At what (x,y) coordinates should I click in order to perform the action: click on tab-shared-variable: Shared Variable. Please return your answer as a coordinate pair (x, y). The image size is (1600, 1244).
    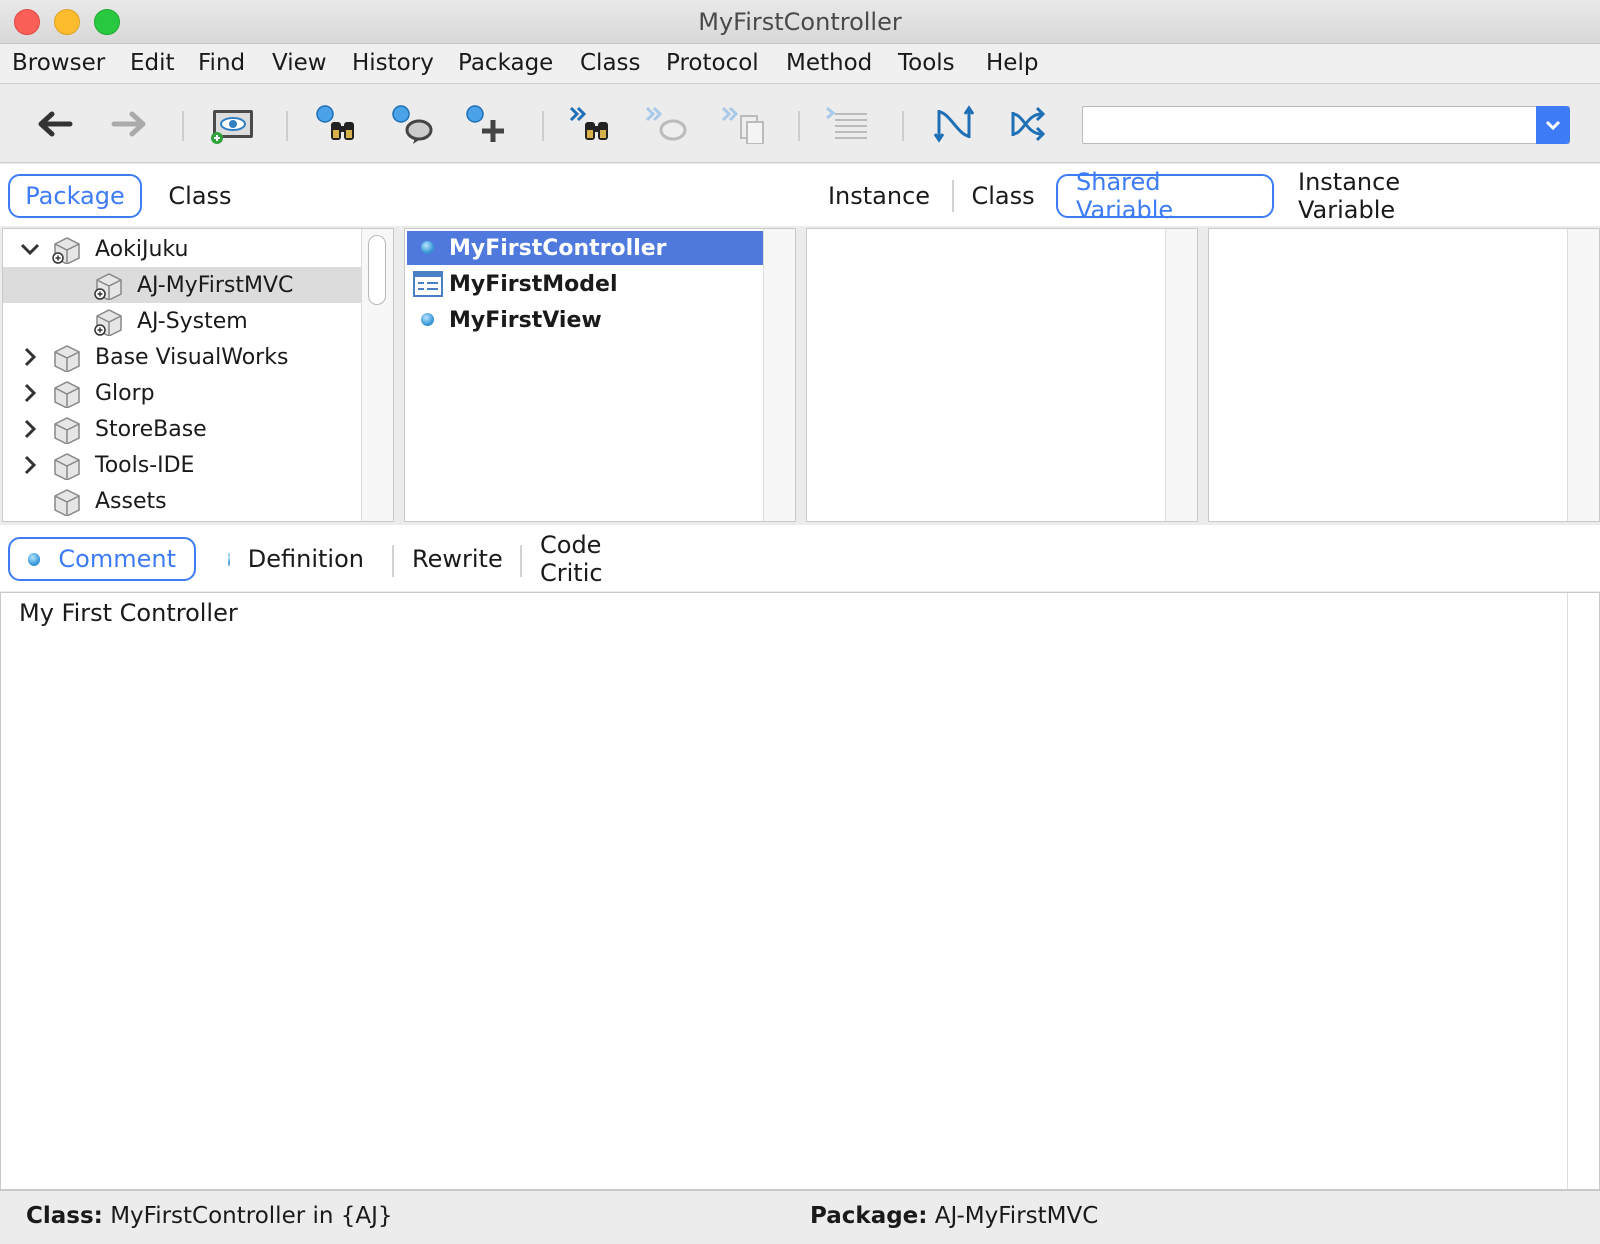
    Looking at the image, I should click on (1165, 196).